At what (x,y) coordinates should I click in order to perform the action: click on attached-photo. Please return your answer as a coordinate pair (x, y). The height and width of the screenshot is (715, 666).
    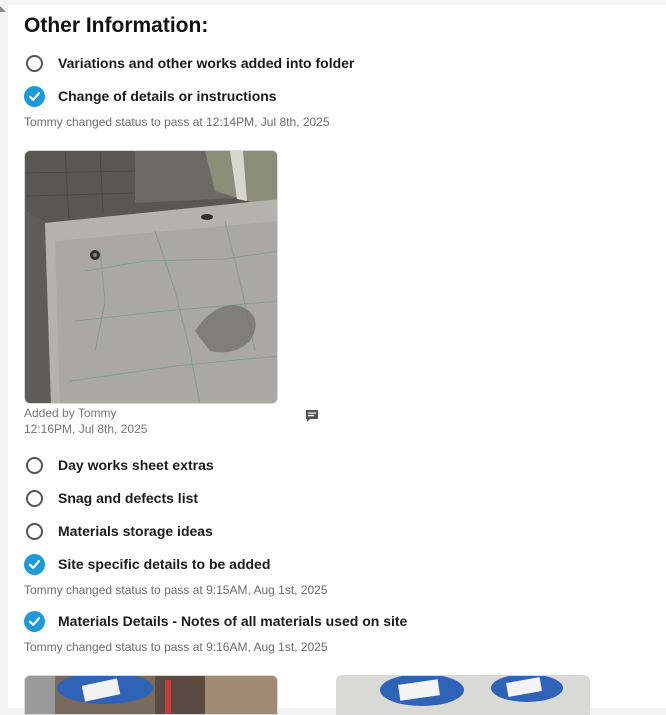
    Looking at the image, I should click on (151, 277).